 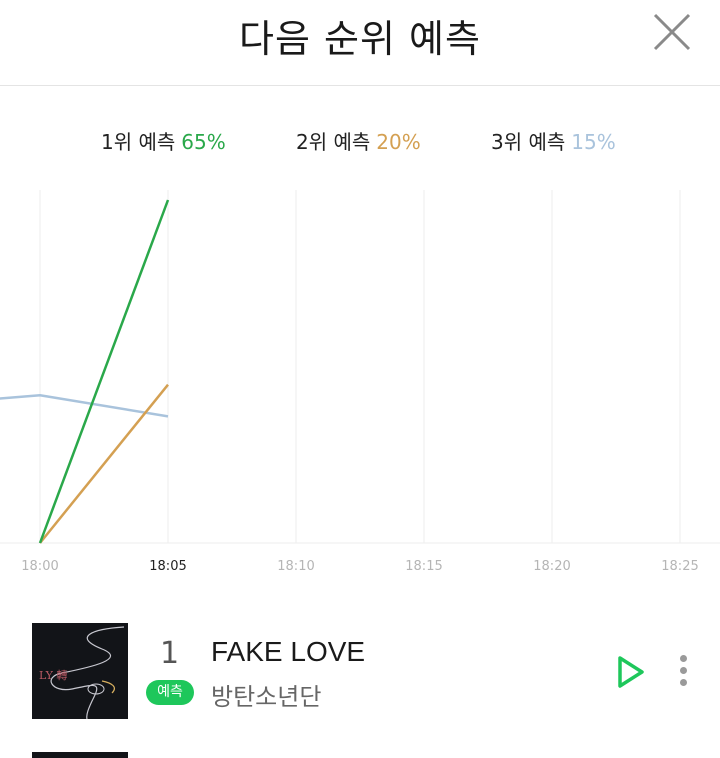 I want to click on legend-label: 1위 예측, so click(x=138, y=142).